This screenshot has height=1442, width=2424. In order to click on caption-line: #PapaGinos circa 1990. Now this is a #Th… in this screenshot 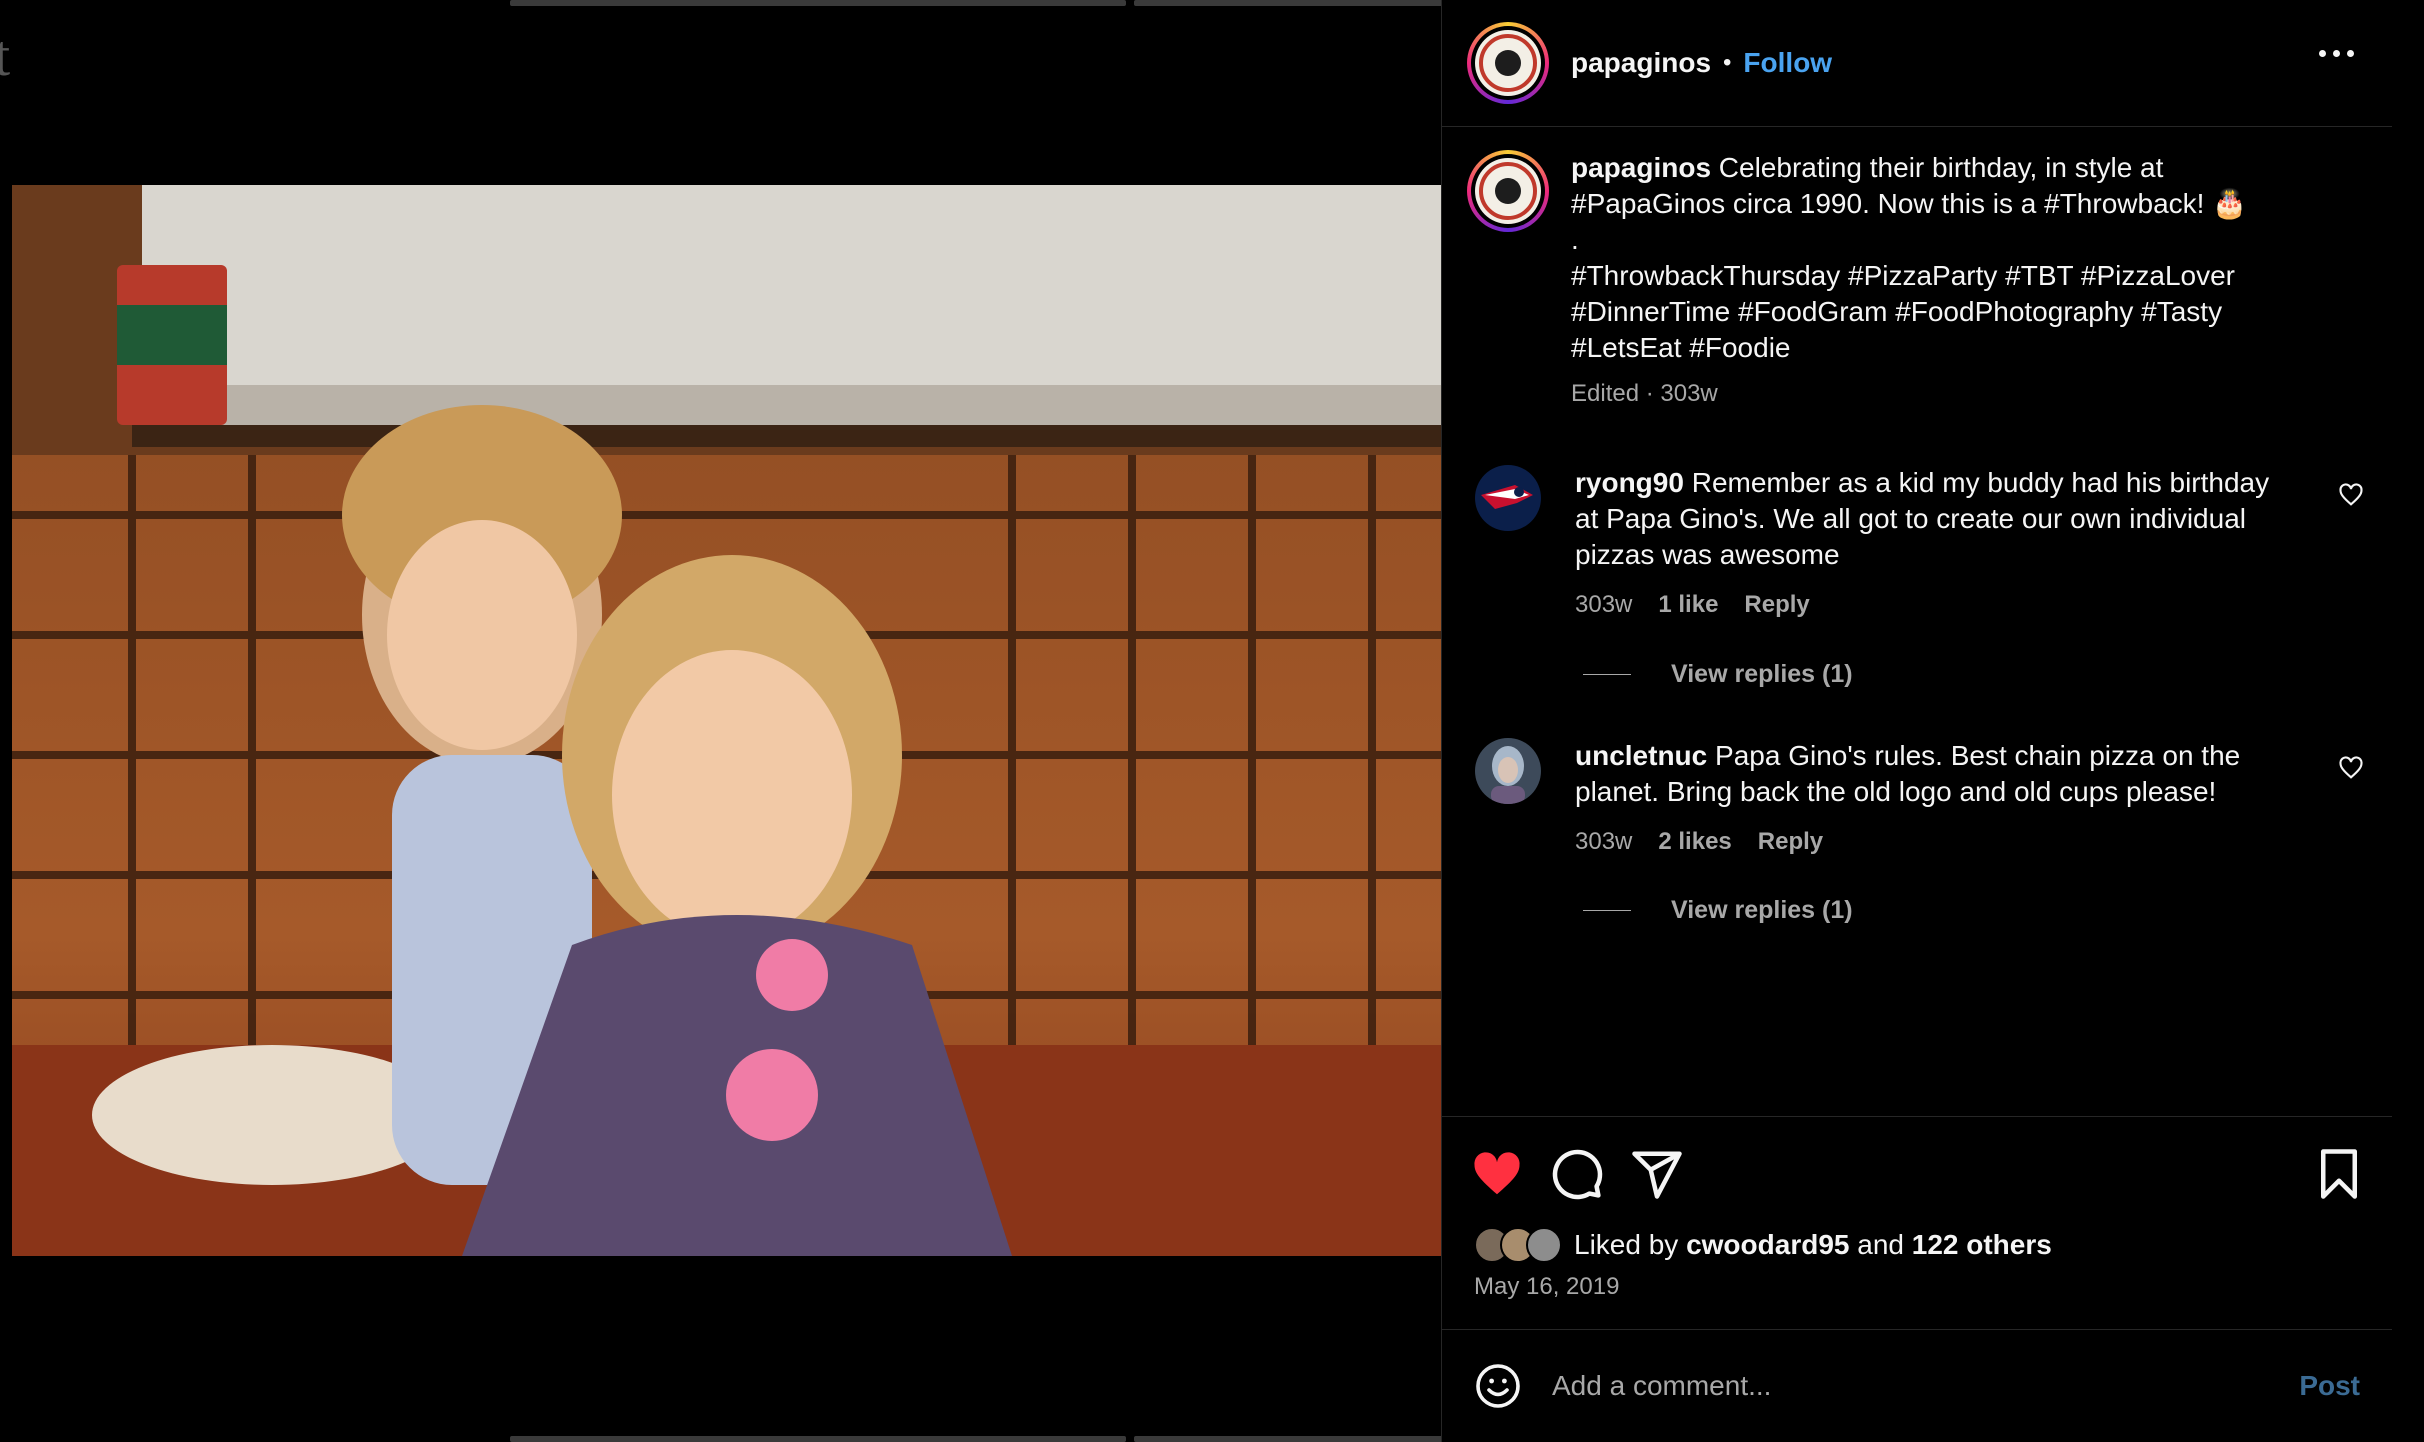, I will do `click(1909, 203)`.